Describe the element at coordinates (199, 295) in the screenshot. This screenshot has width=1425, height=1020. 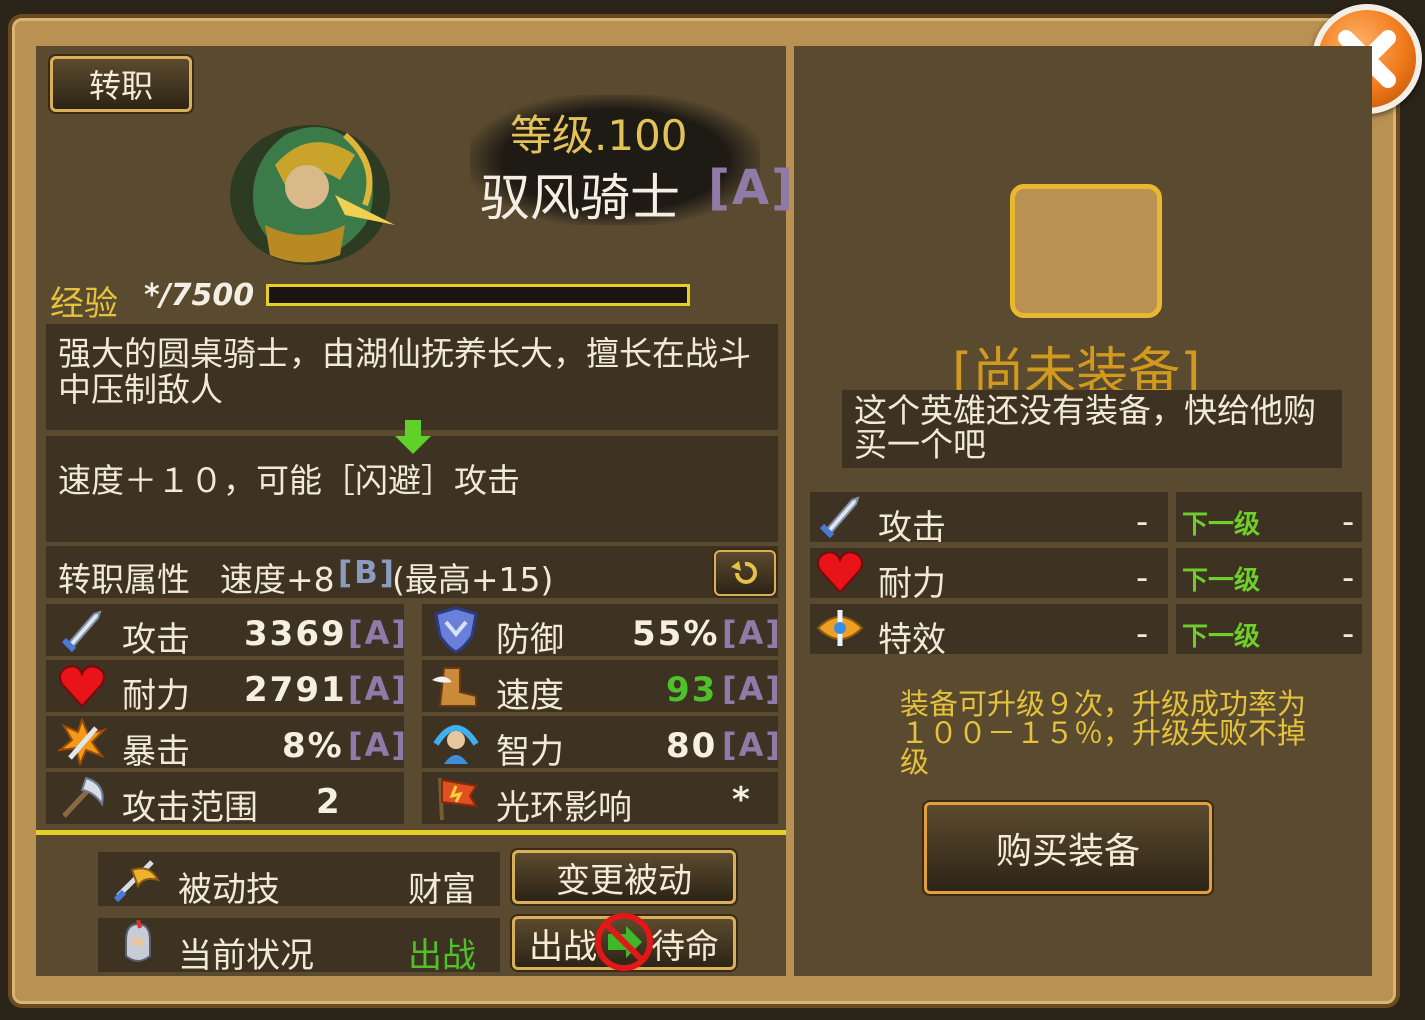
I see `exp-value: */7500` at that location.